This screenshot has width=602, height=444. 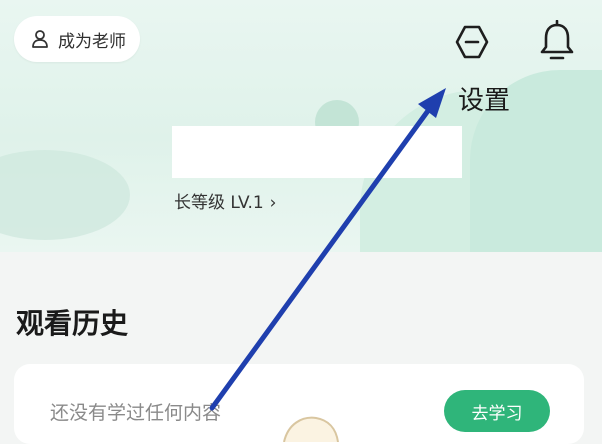 What do you see at coordinates (484, 101) in the screenshot?
I see `settings-annotation-label: 设置` at bounding box center [484, 101].